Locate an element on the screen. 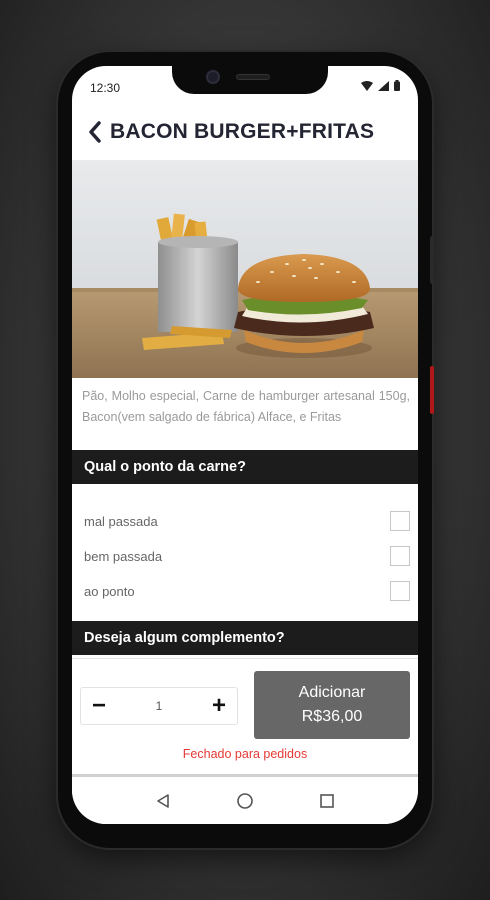 The image size is (490, 900). camera-notch is located at coordinates (250, 80).